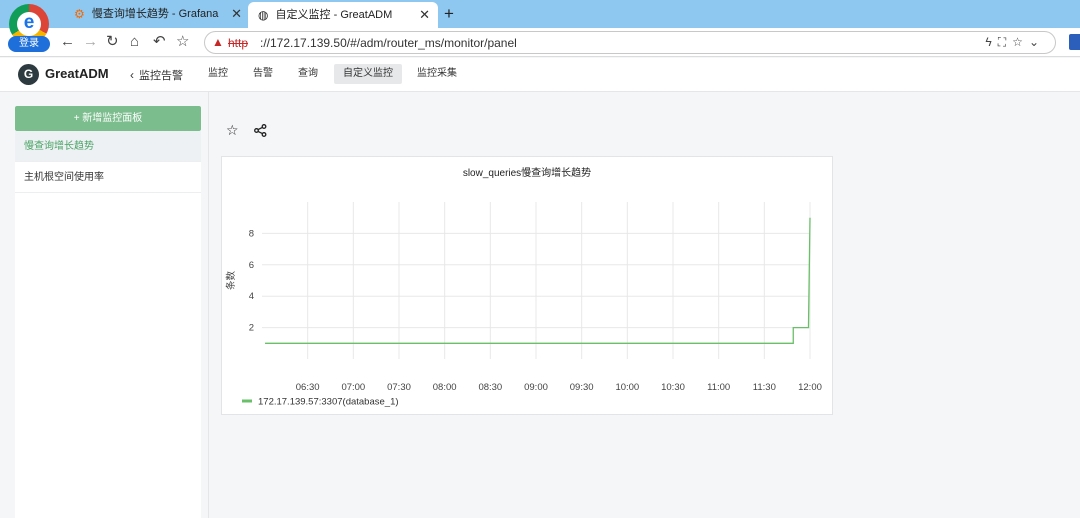  Describe the element at coordinates (449, 14) in the screenshot. I see `plus-icon: +` at that location.